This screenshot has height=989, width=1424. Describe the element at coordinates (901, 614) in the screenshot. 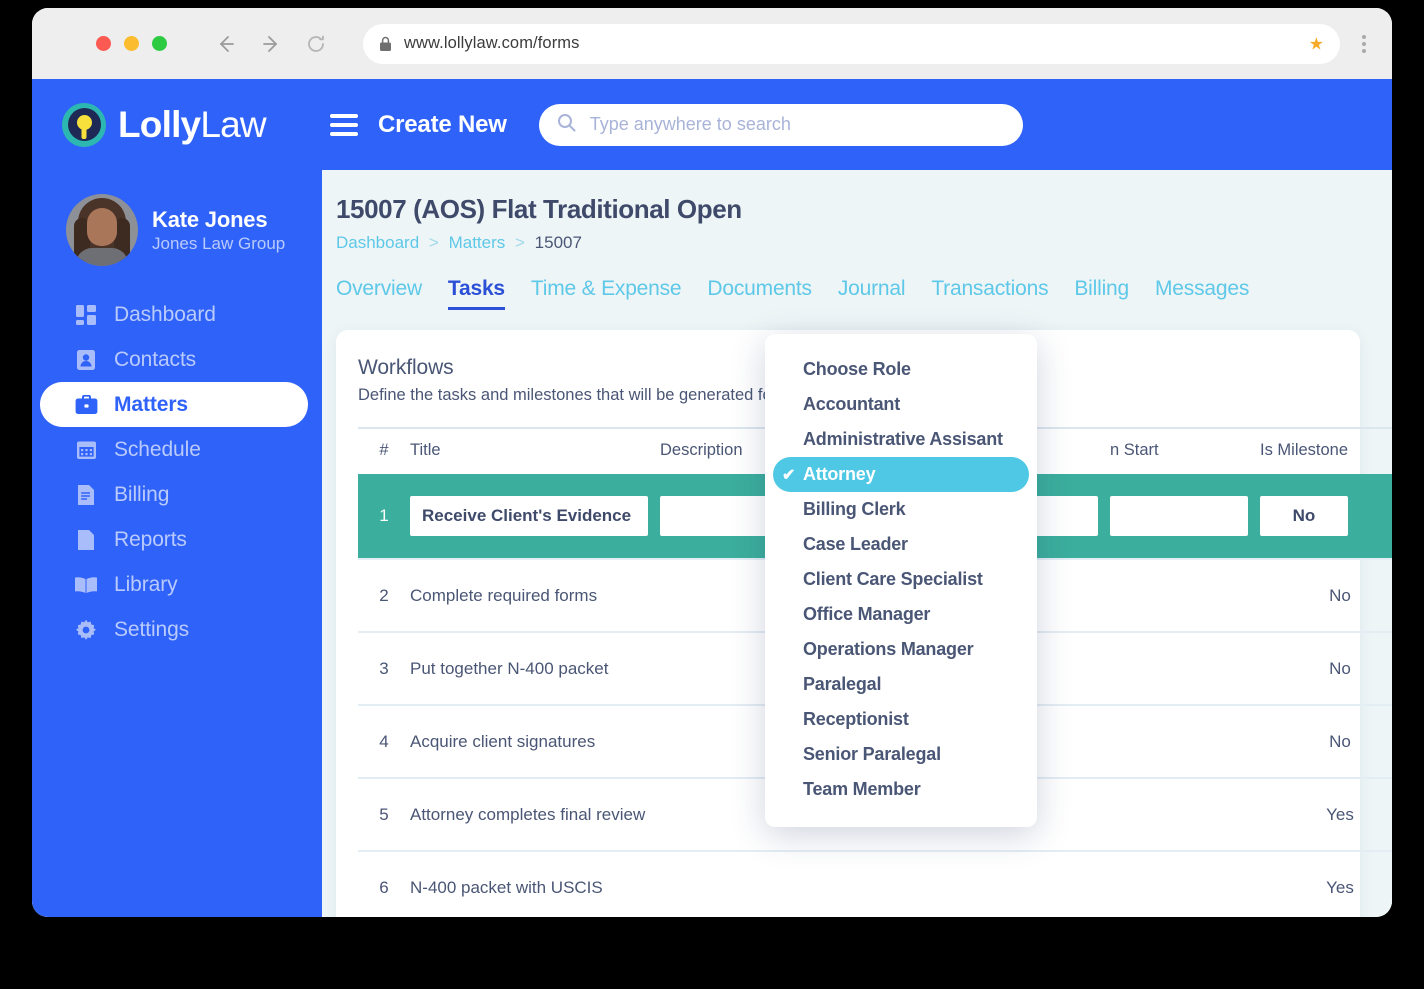

I see `dropdown-item-office-manager: Office Manager` at that location.